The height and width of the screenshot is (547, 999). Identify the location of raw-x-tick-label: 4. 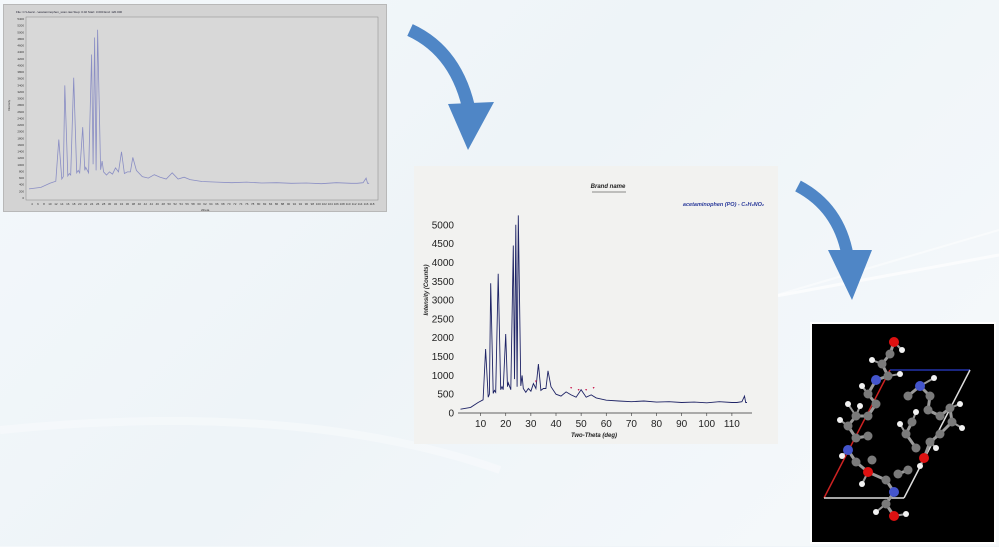
(32, 204).